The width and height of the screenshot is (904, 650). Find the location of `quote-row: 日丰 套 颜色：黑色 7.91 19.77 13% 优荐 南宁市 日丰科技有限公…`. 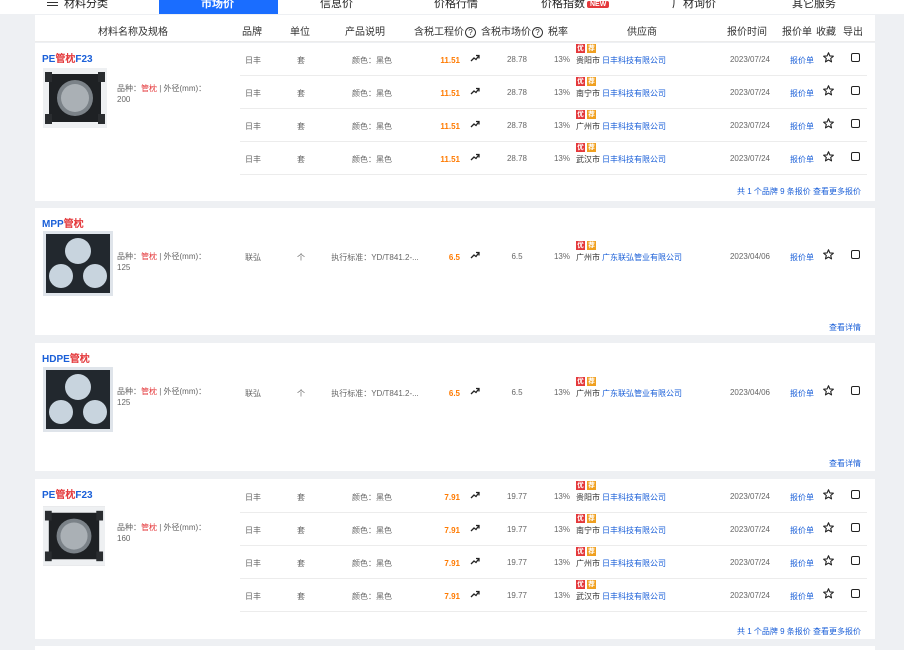

quote-row: 日丰 套 颜色：黑色 7.91 19.77 13% 优荐 南宁市 日丰科技有限公… is located at coordinates (553, 529).